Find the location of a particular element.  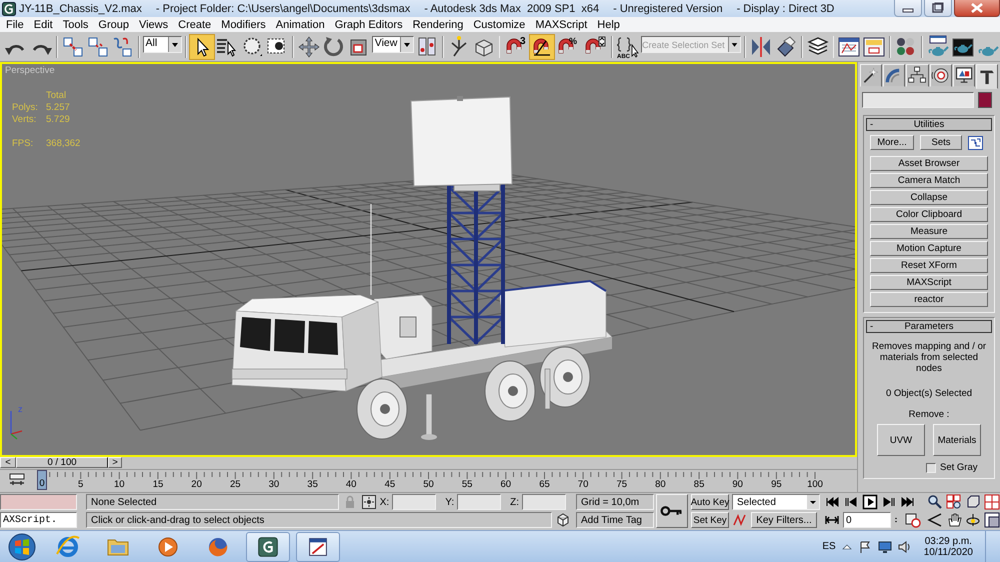

window-title: - Project Folder: C:\Users\angel\Documents\3dsmax is located at coordinates (283, 8).